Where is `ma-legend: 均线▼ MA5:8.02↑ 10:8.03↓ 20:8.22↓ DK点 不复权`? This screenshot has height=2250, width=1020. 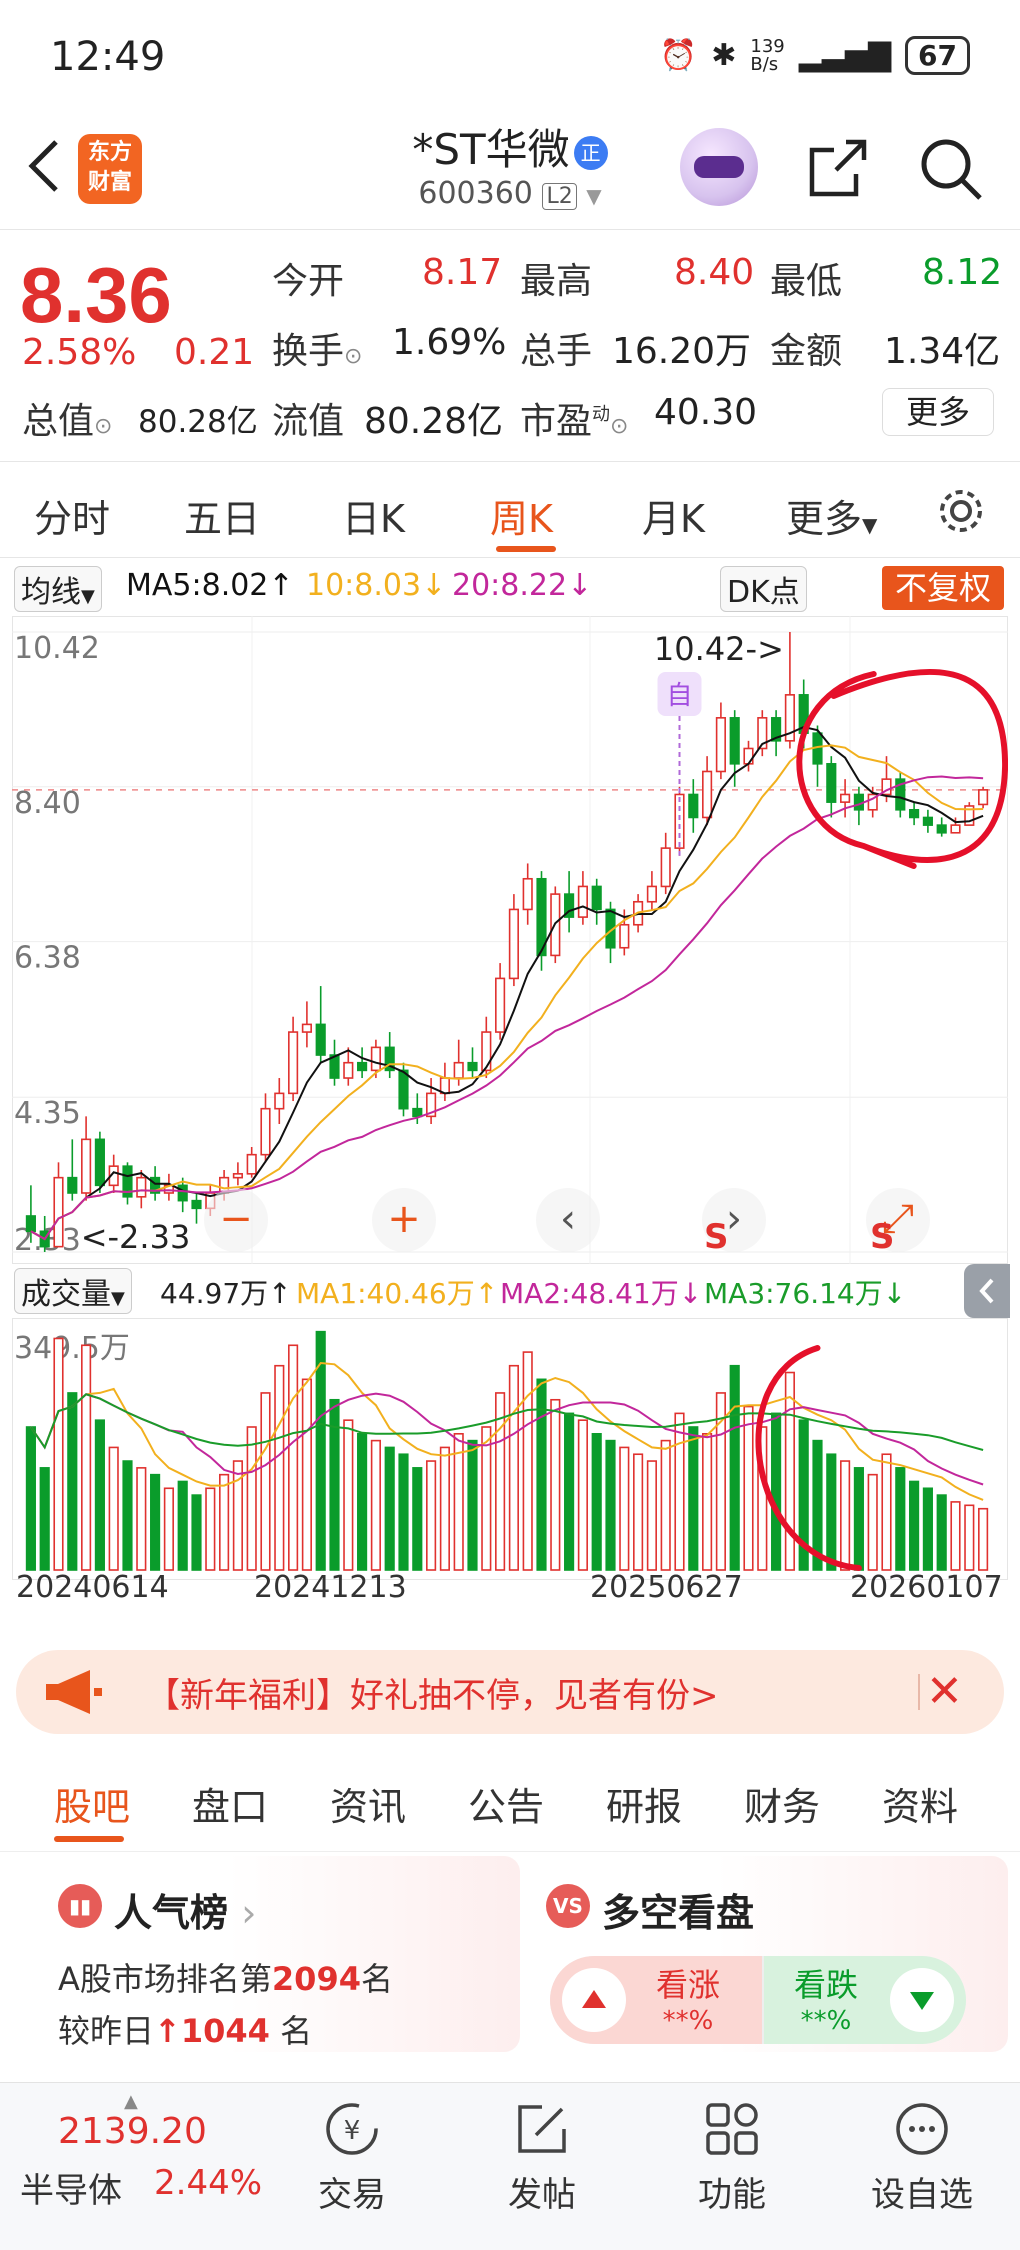
ma-legend: 均线▼ MA5:8.02↑ 10:8.03↓ 20:8.22↓ DK点 不复权 is located at coordinates (510, 588).